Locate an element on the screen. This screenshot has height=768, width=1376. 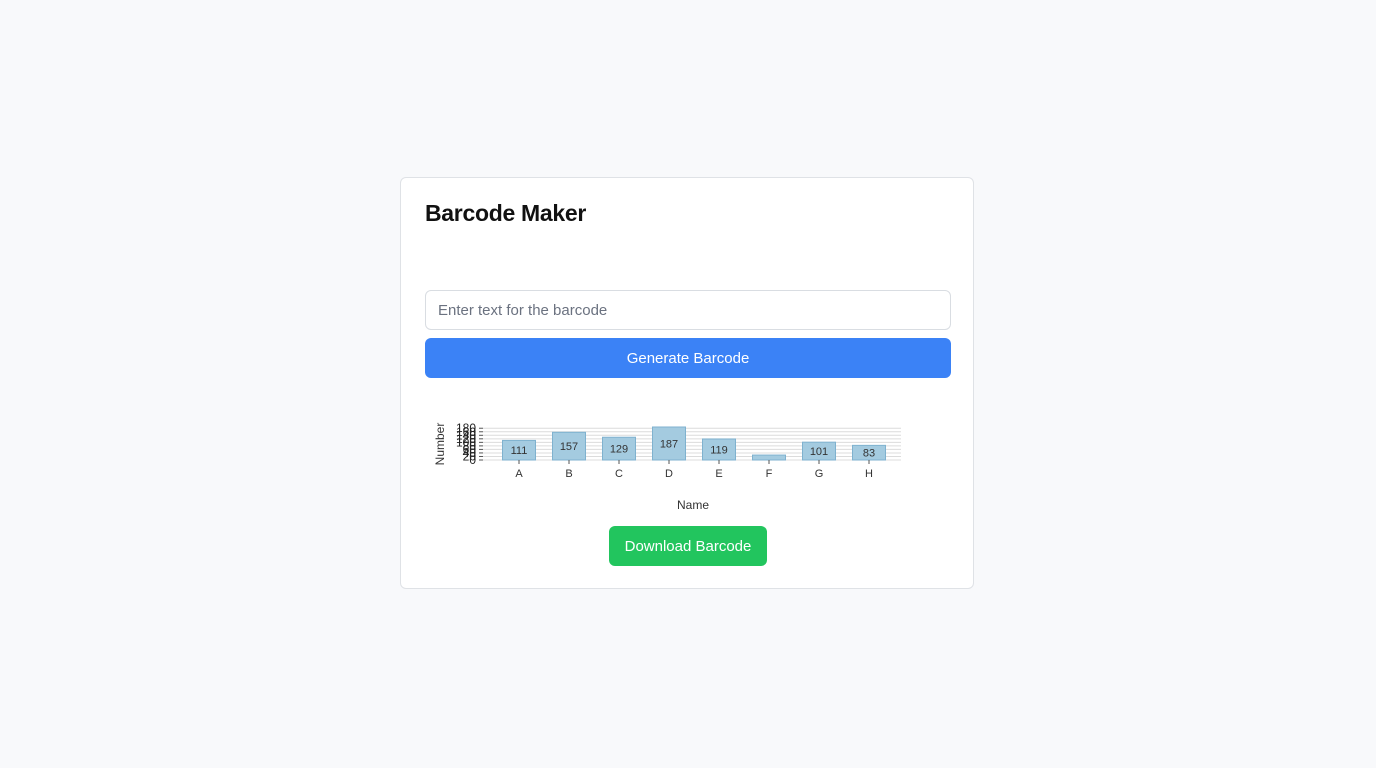
bar-value-label: 83 is located at coordinates (869, 454).